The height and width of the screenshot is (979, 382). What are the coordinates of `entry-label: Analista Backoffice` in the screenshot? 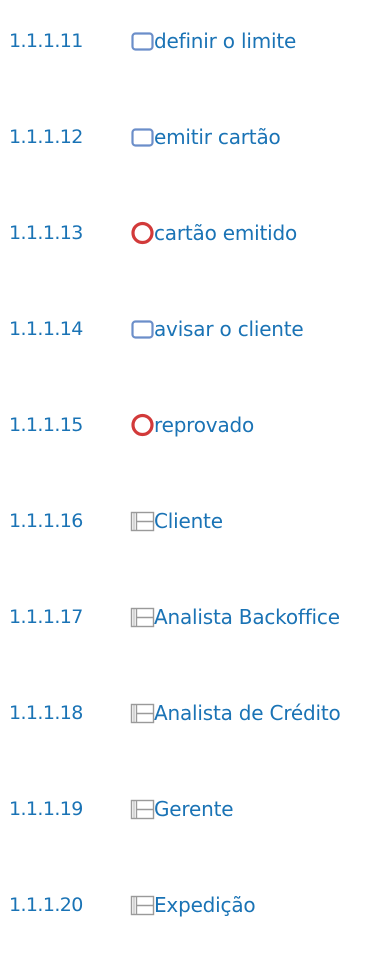 It's located at (247, 617).